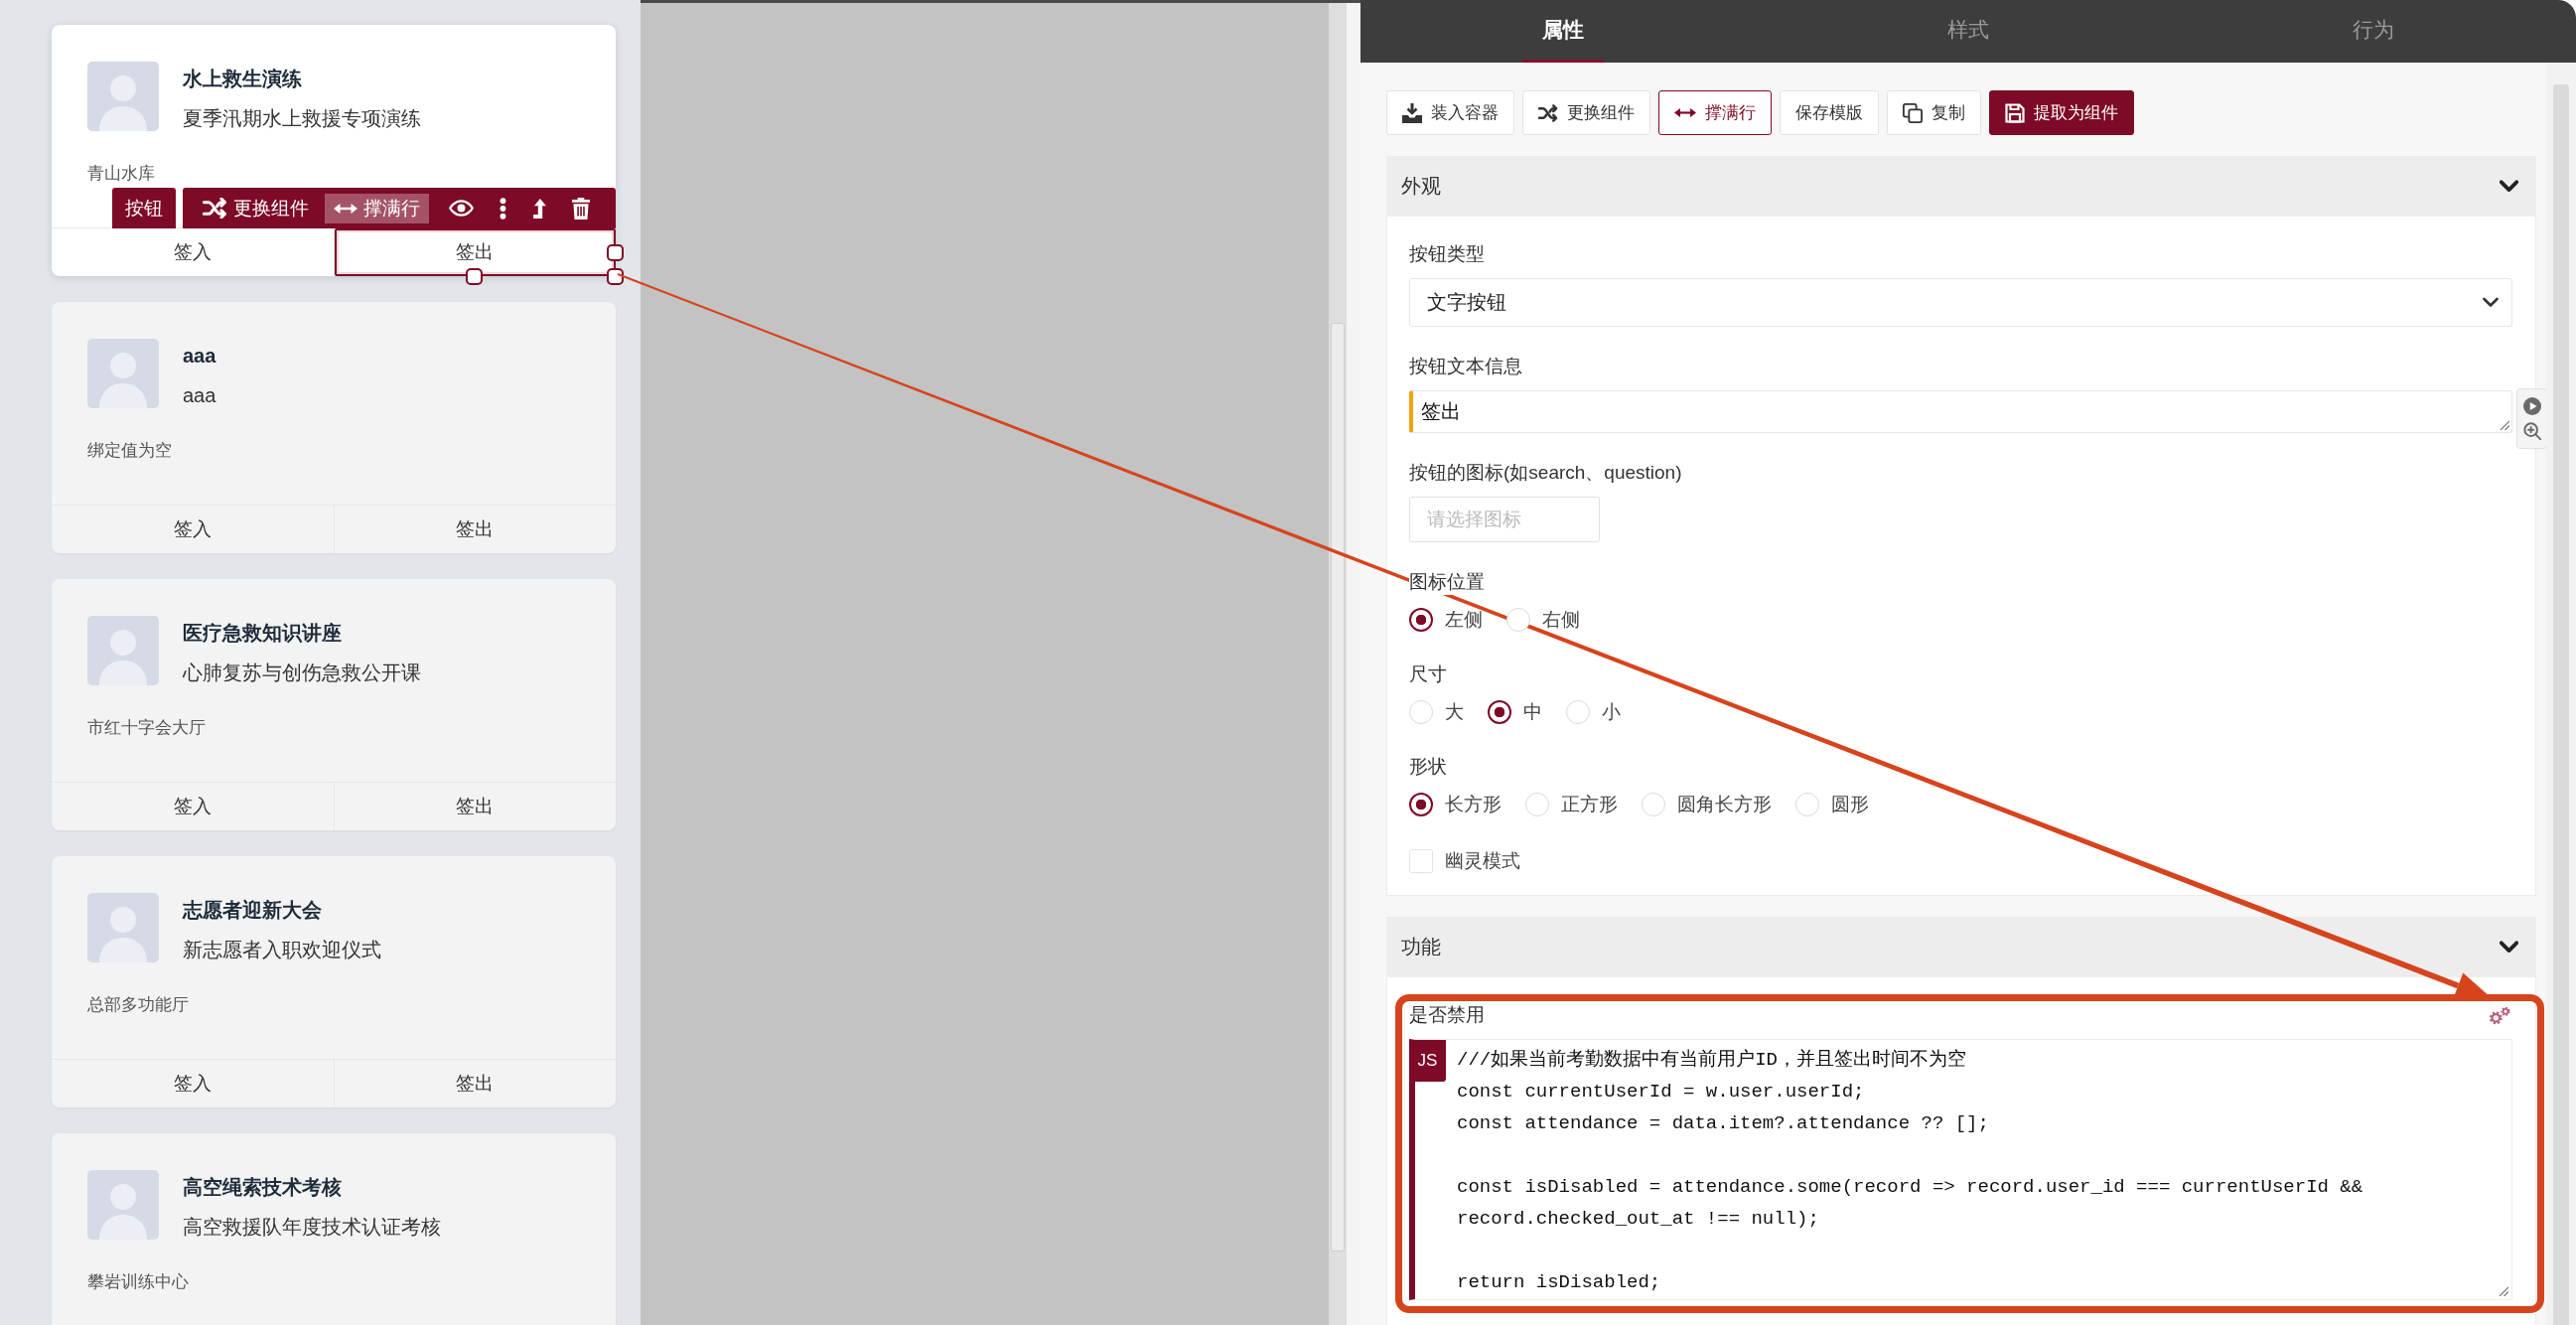 This screenshot has width=2576, height=1325. What do you see at coordinates (302, 118) in the screenshot?
I see `card-subtitle: 夏季汛期水上救援专项演练` at bounding box center [302, 118].